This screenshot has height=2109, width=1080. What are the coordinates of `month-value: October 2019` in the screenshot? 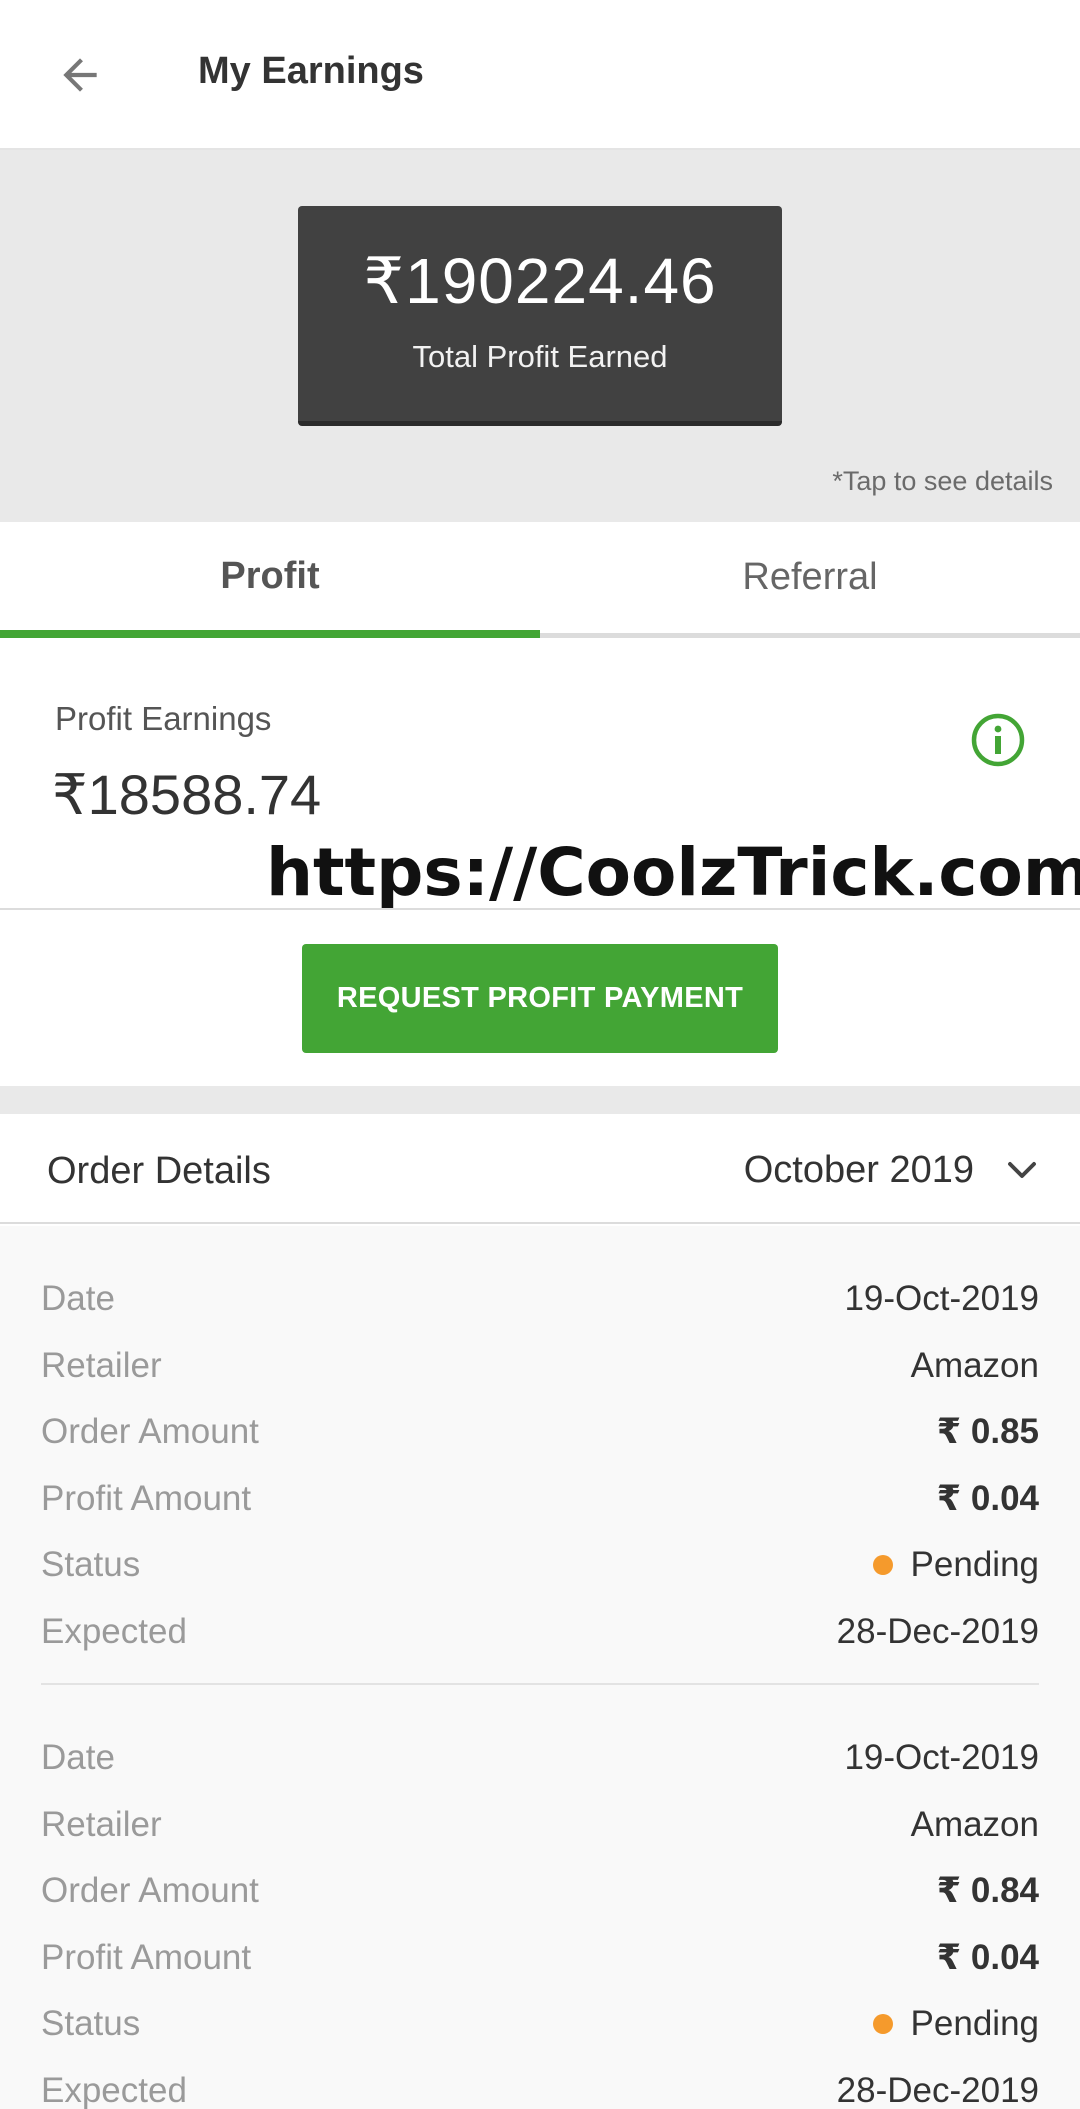 It's located at (858, 1169).